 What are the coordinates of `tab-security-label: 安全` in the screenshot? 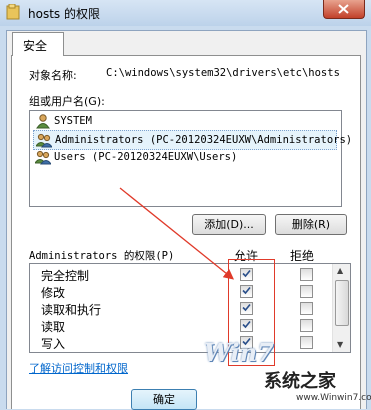 It's located at (35, 46).